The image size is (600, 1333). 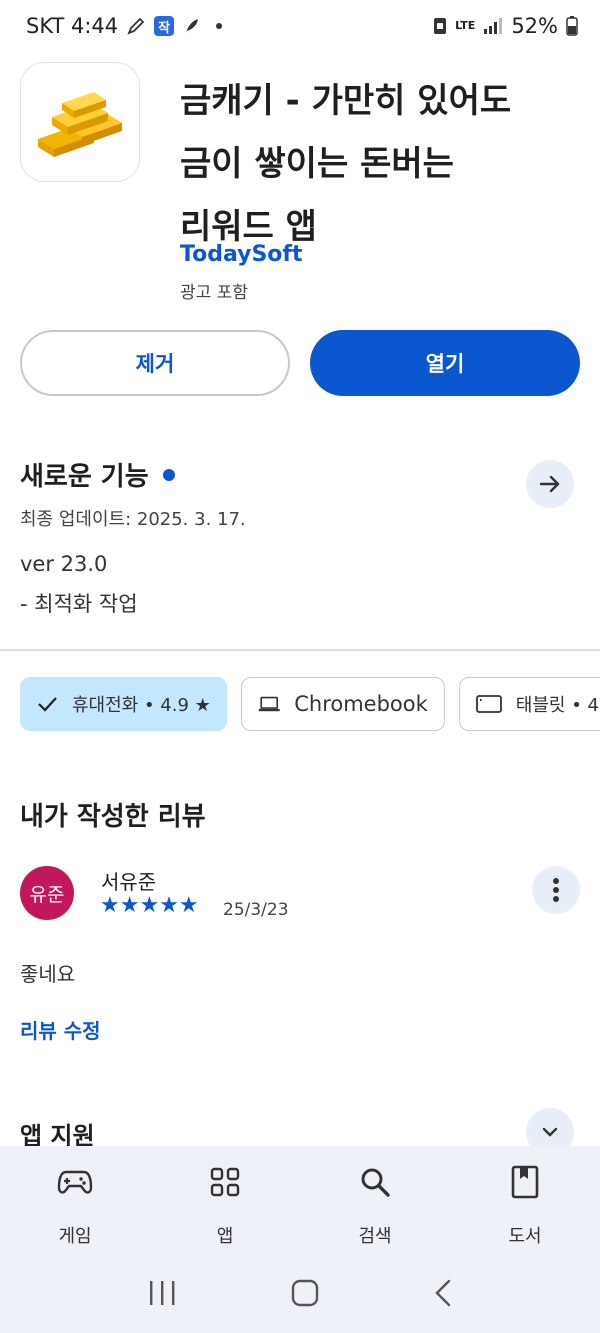 I want to click on arrow-right-icon, so click(x=549, y=484).